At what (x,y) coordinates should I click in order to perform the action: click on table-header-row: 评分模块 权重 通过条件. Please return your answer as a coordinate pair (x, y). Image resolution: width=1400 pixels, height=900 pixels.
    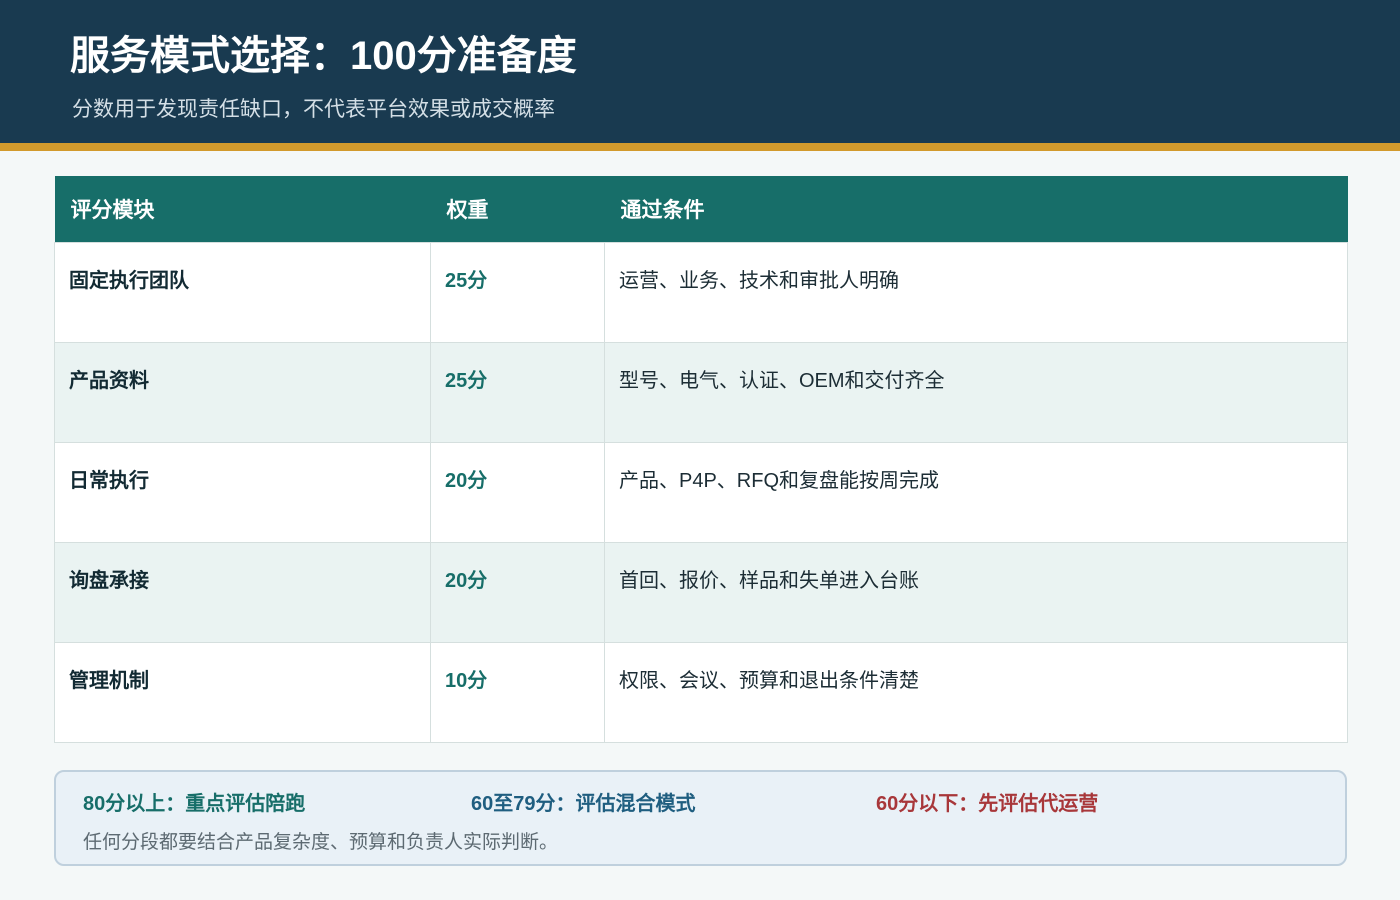
    Looking at the image, I should click on (701, 209).